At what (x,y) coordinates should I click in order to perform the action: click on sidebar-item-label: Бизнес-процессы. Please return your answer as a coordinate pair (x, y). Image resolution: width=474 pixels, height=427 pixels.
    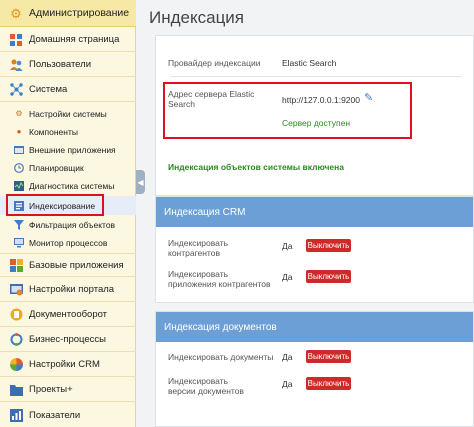
    Looking at the image, I should click on (67, 339).